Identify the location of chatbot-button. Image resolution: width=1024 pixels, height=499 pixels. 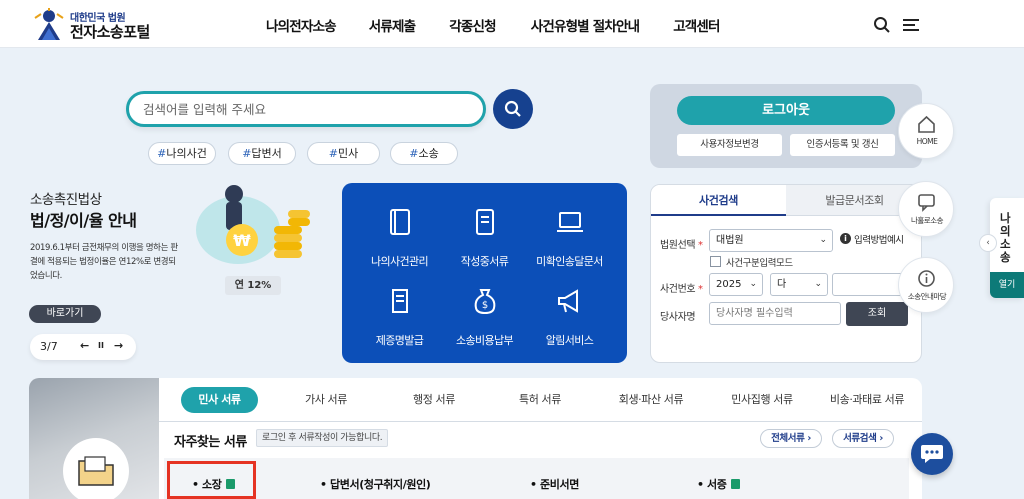
(932, 454).